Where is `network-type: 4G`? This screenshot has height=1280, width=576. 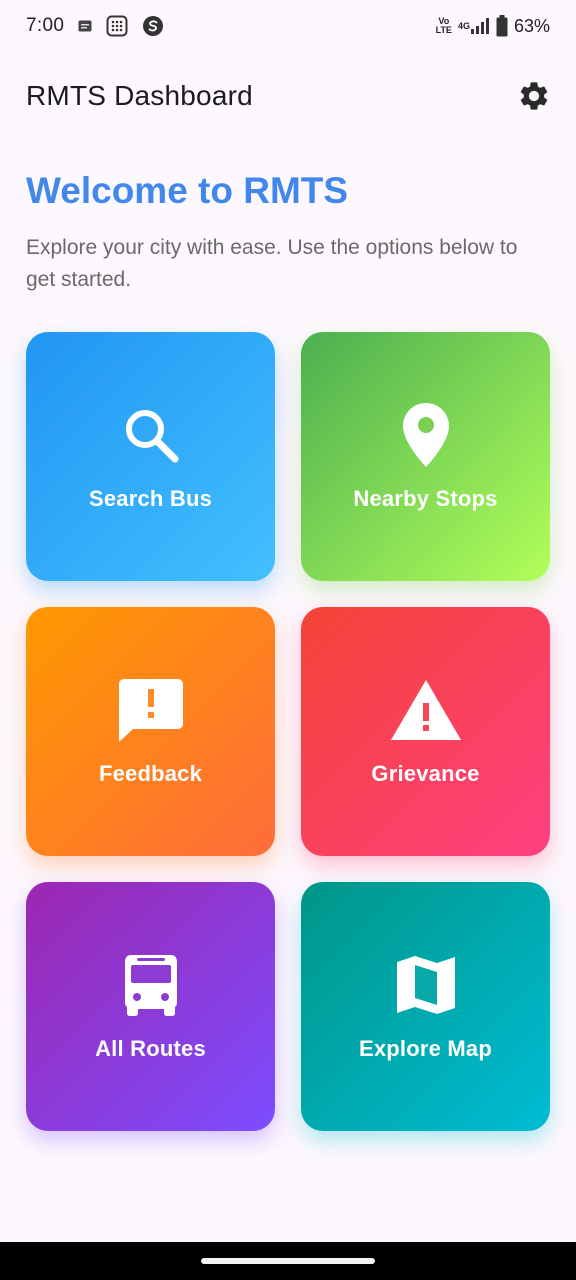 network-type: 4G is located at coordinates (463, 25).